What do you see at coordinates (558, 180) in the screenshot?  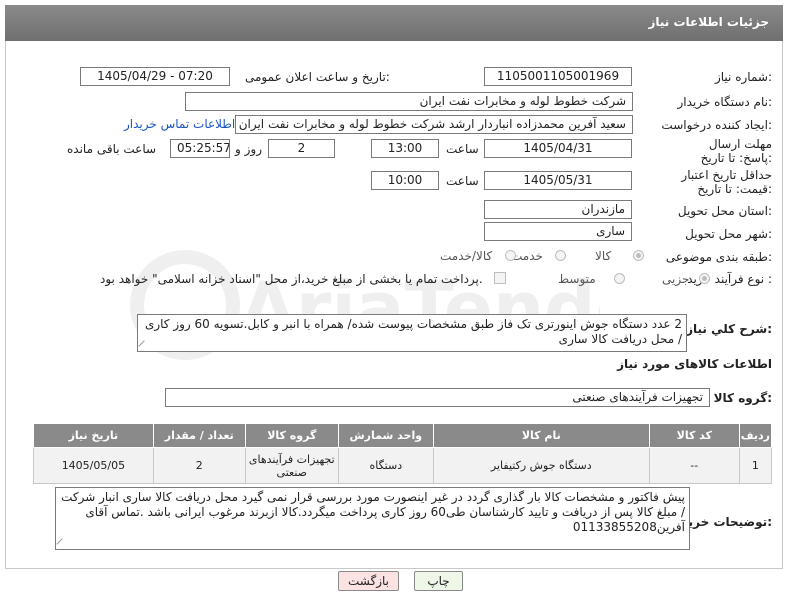 I see `price-date-field: 1405/05/31` at bounding box center [558, 180].